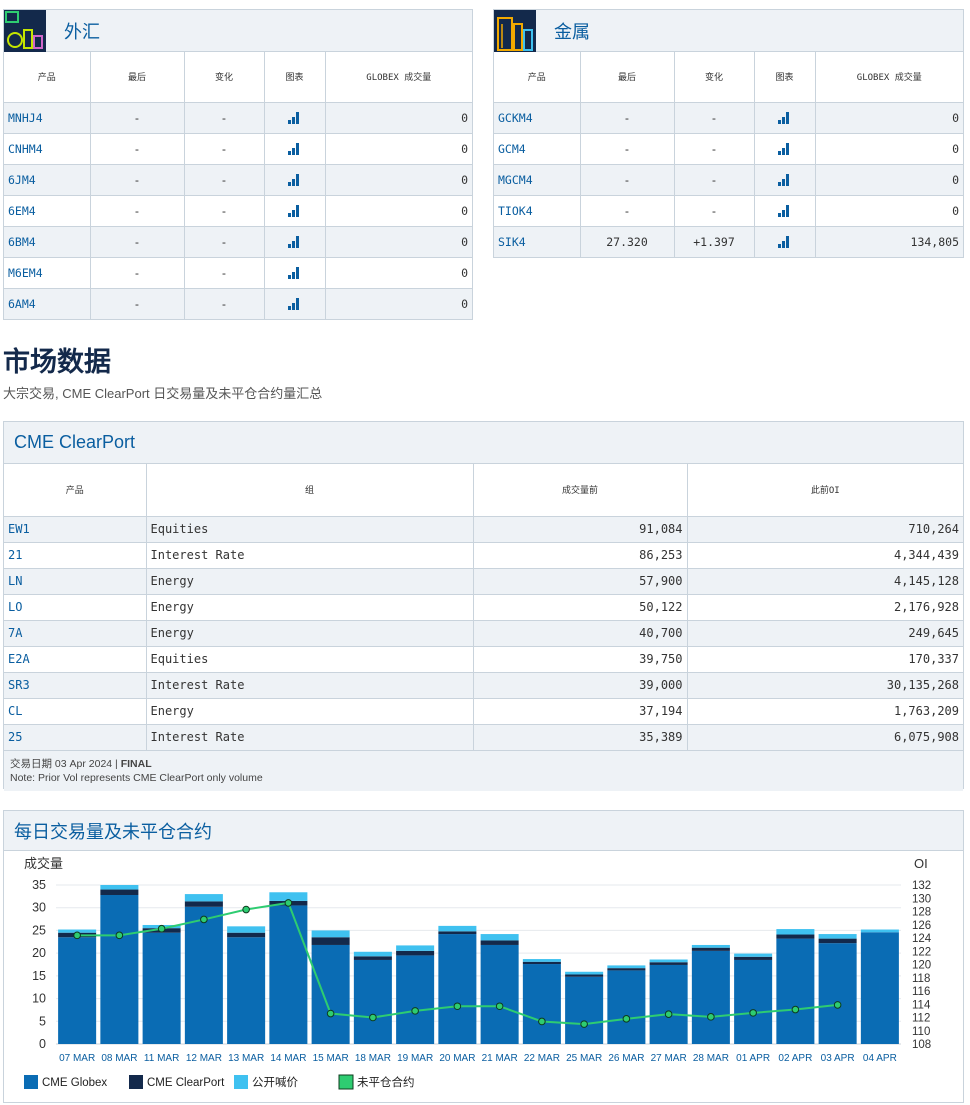 The width and height of the screenshot is (970, 1105). Describe the element at coordinates (47, 149) in the screenshot. I see `product-symbol-link: CNHM4` at that location.